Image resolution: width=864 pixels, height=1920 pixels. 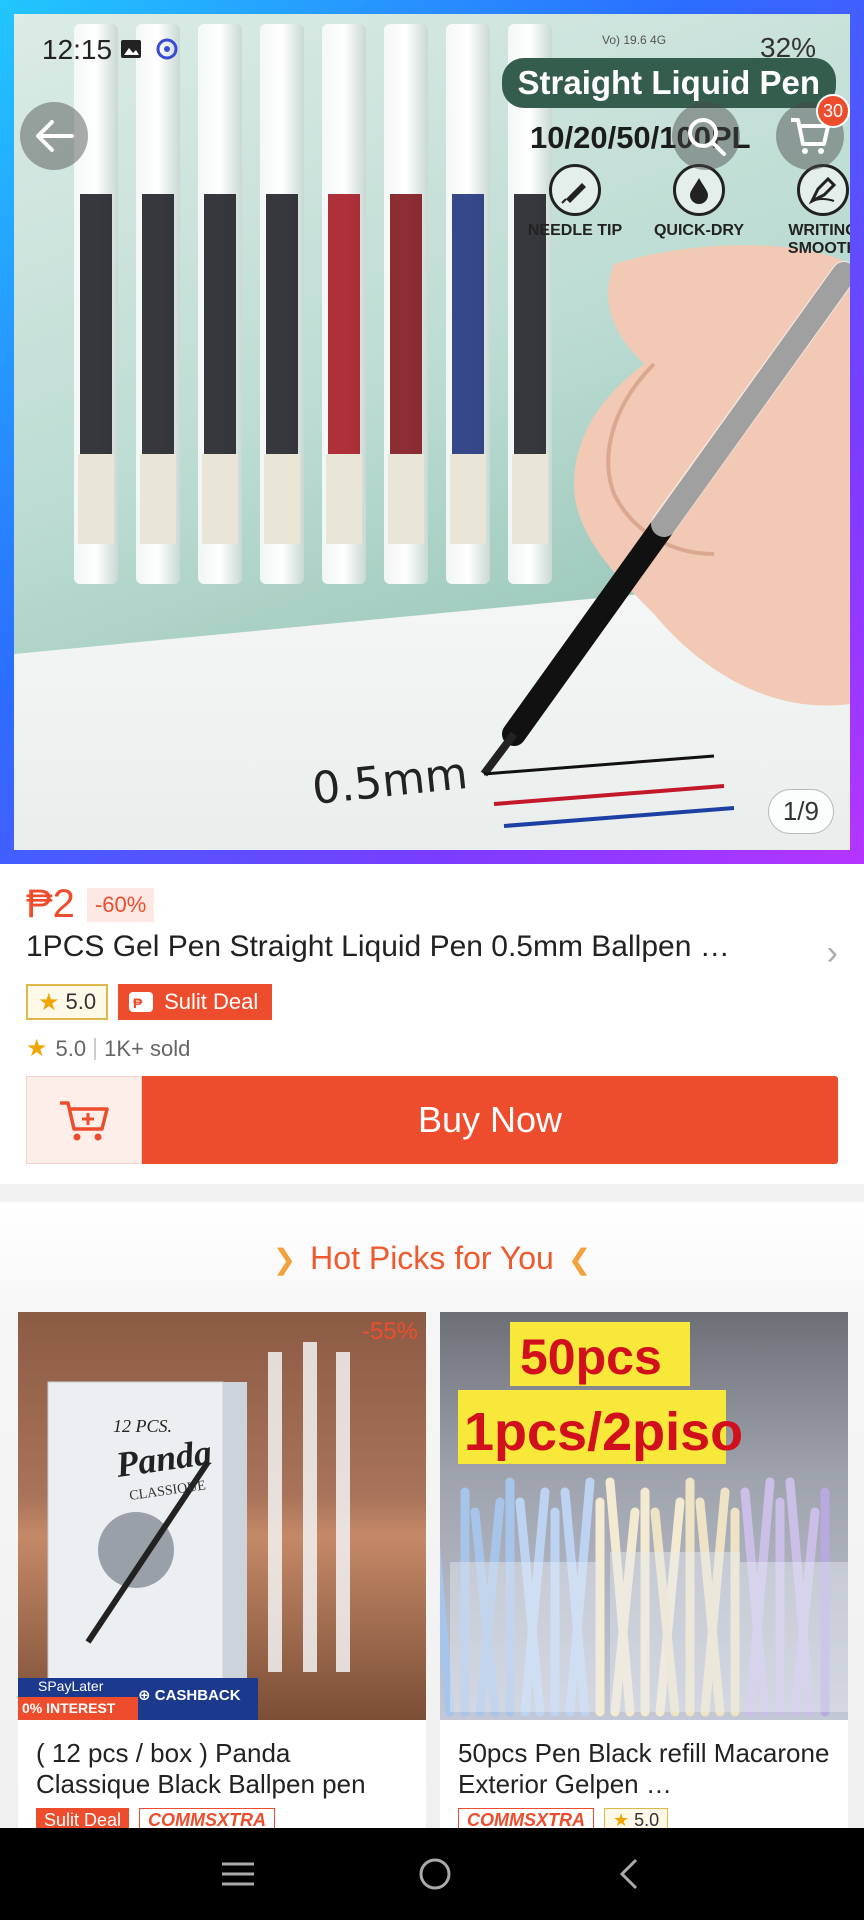 I want to click on arrow-left-icon, so click(x=55, y=136).